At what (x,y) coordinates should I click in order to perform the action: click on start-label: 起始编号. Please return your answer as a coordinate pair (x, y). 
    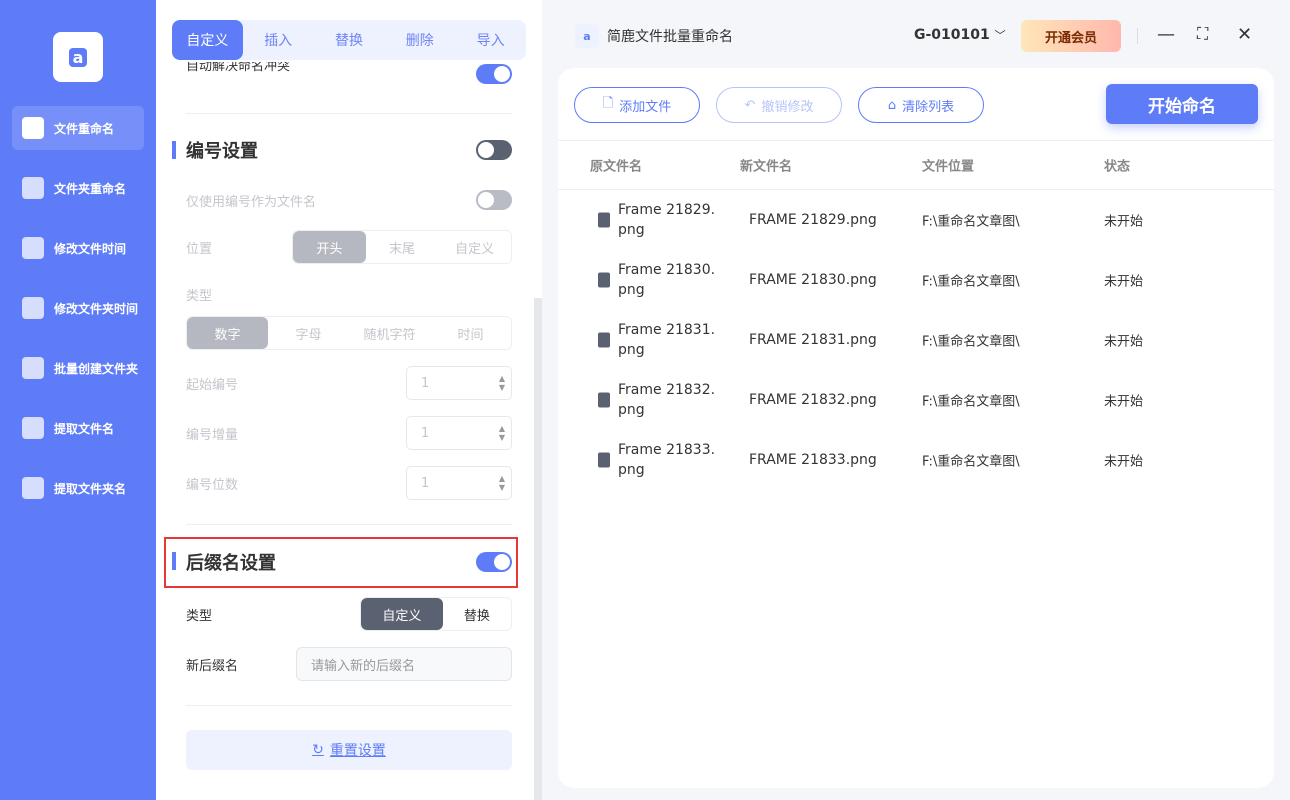
    Looking at the image, I should click on (212, 385).